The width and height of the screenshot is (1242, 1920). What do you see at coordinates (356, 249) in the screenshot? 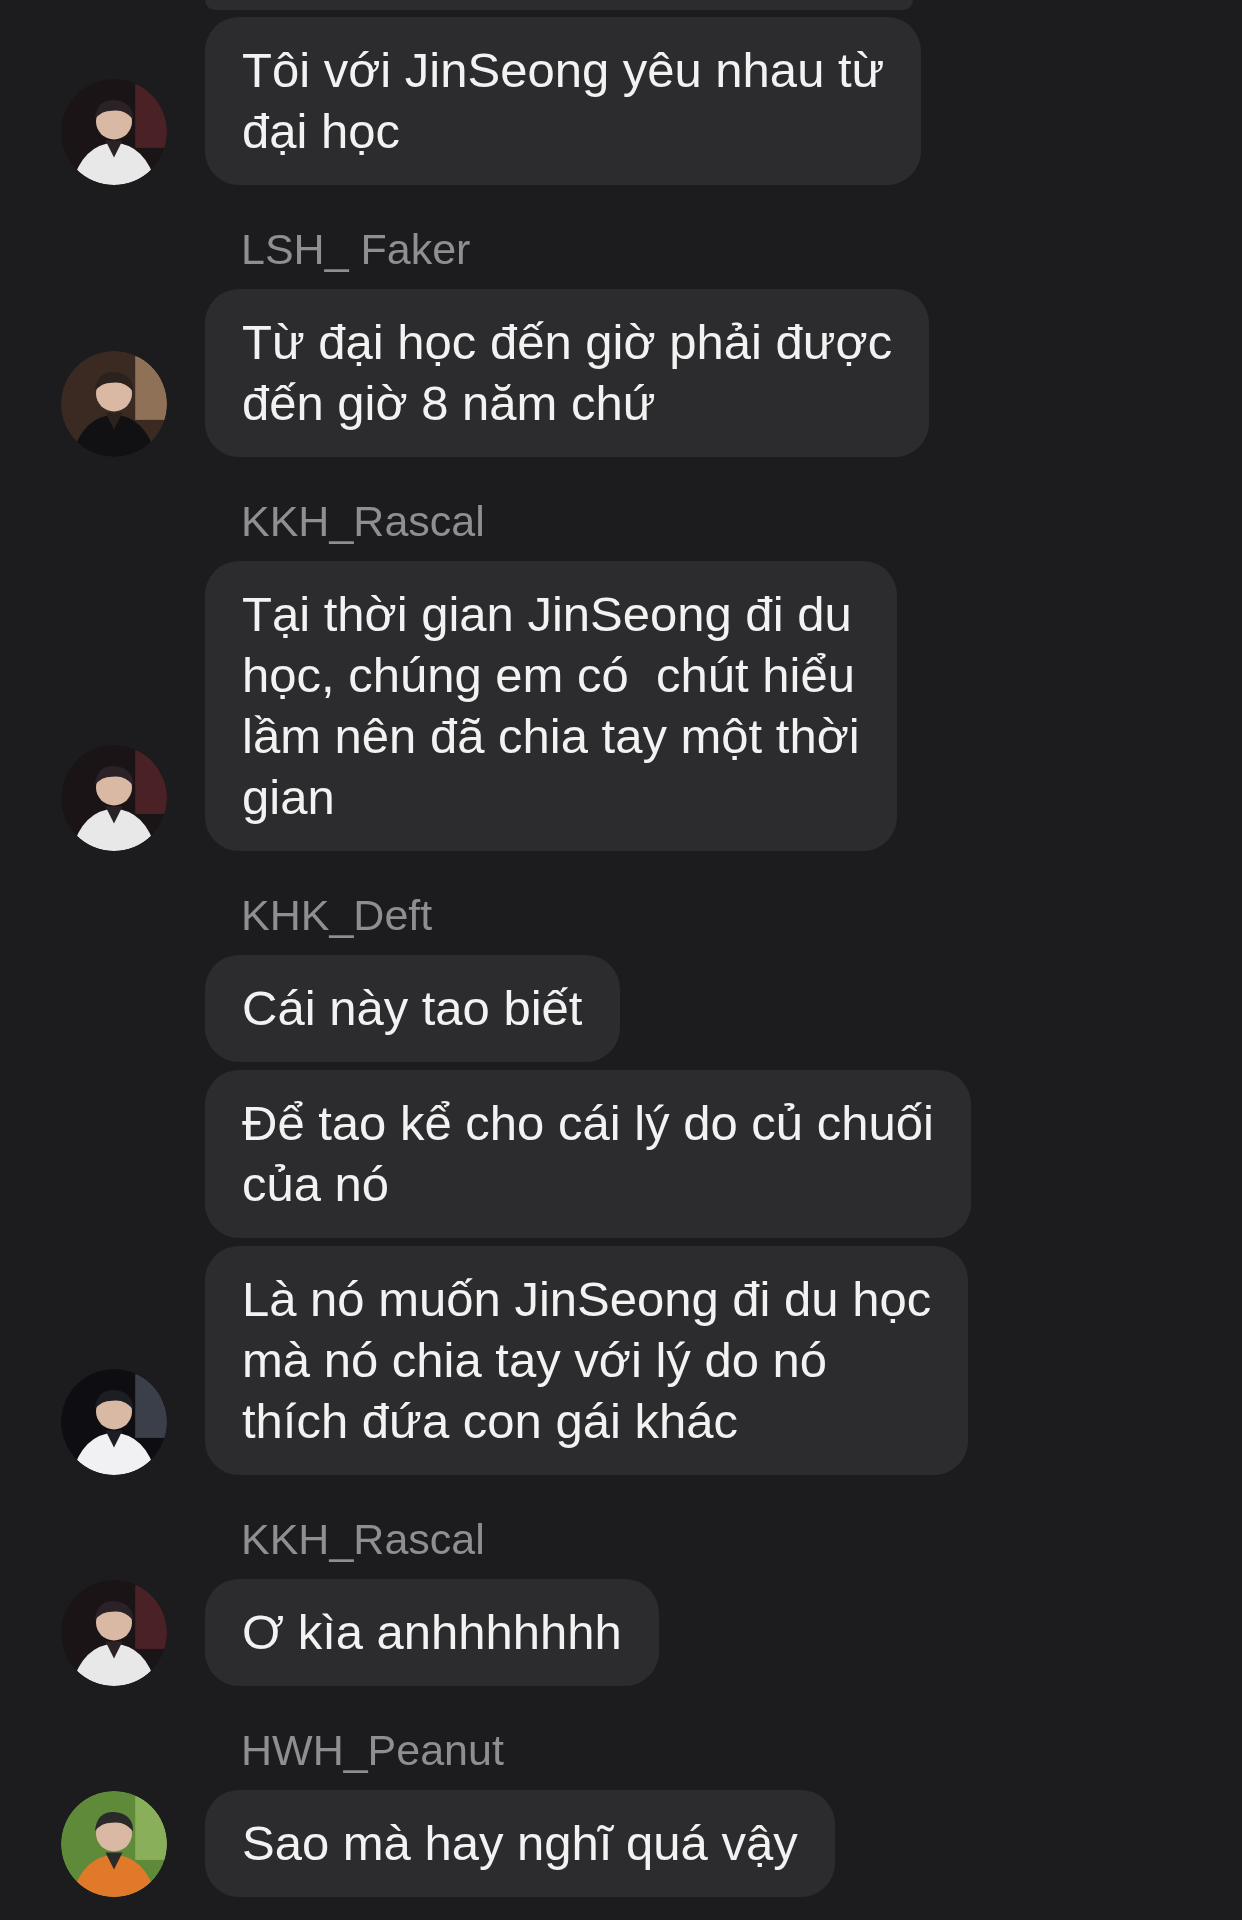
I see `sender-name: LSH_ Faker` at bounding box center [356, 249].